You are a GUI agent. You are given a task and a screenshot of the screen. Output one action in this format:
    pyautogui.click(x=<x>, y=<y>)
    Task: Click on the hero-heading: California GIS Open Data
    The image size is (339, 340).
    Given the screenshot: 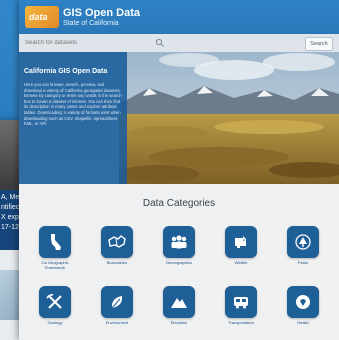 What is the action you would take?
    pyautogui.click(x=66, y=71)
    